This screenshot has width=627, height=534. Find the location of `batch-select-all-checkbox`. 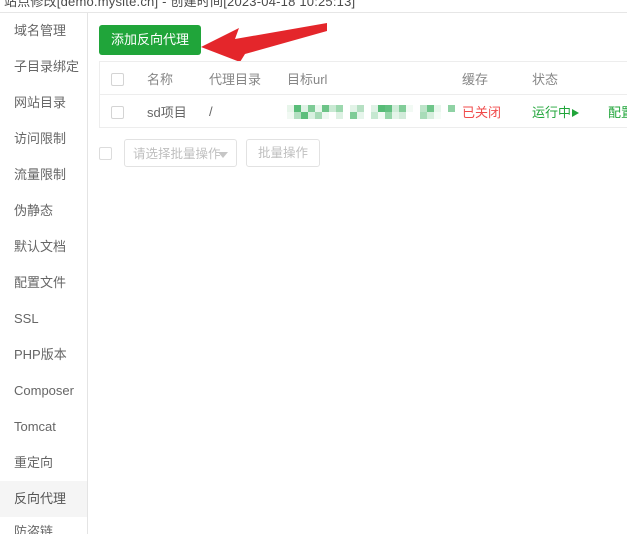

batch-select-all-checkbox is located at coordinates (105, 153).